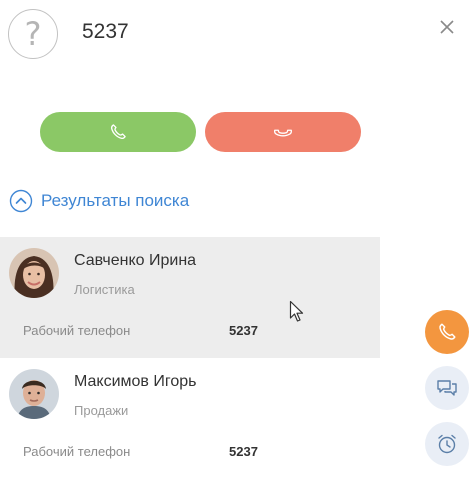  I want to click on close-icon, so click(447, 27).